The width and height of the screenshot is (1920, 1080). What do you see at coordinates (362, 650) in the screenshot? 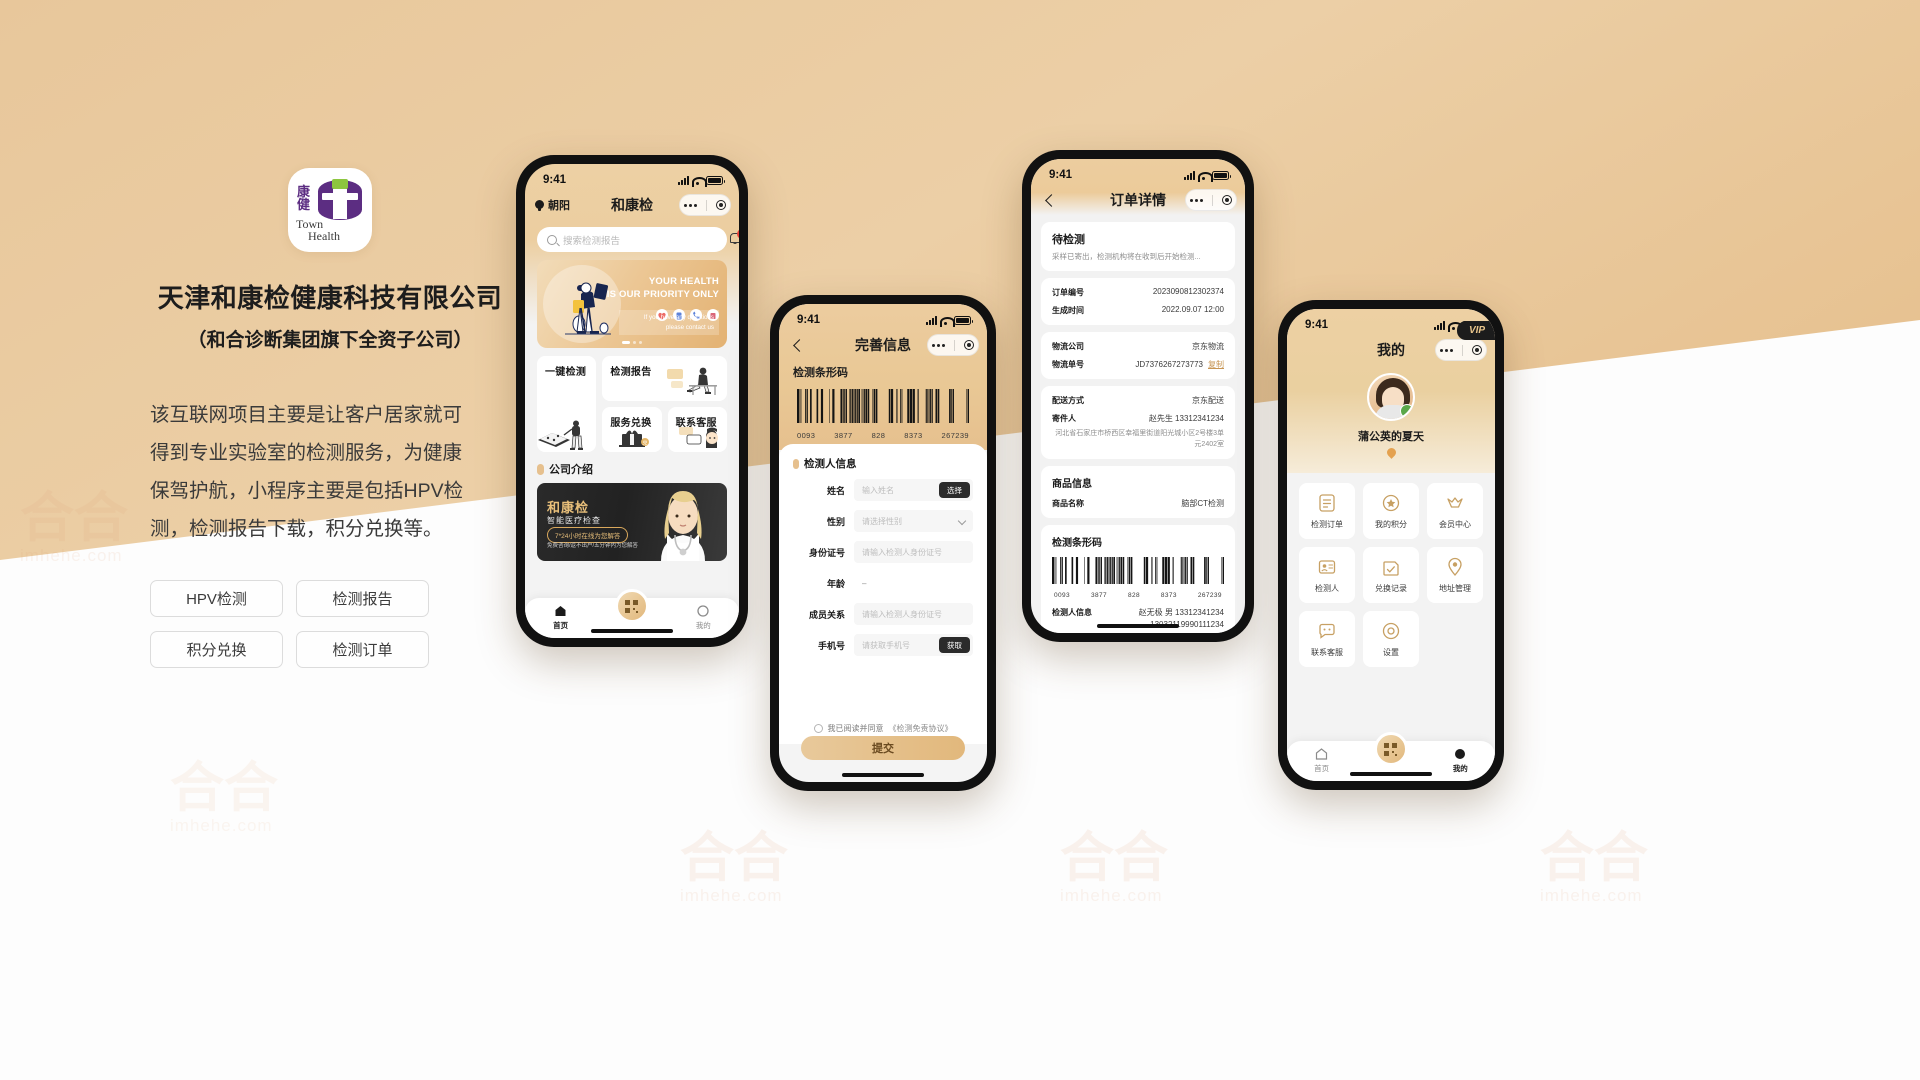
I see `tag-test-order: 检测订单` at bounding box center [362, 650].